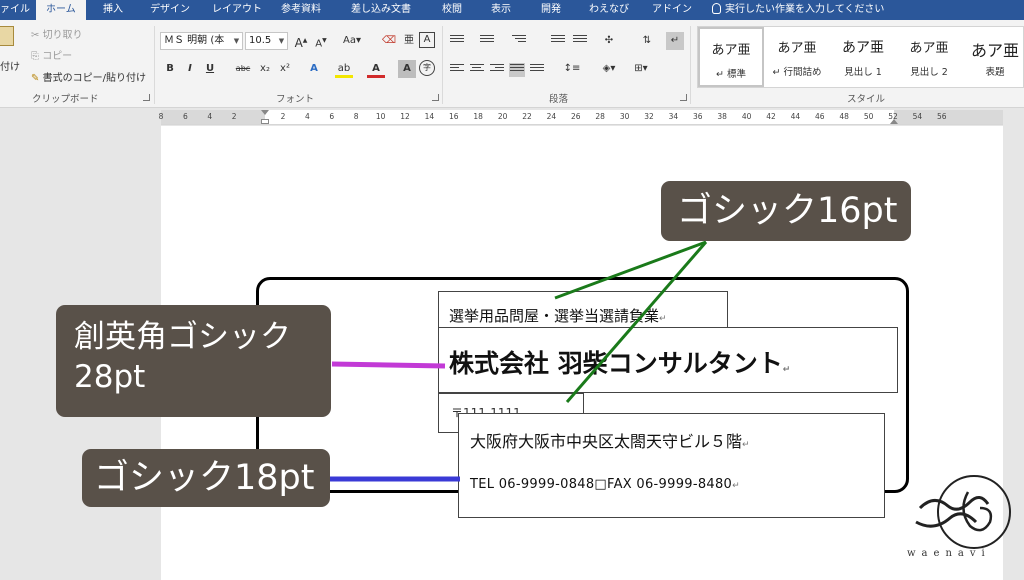 The height and width of the screenshot is (580, 1024). What do you see at coordinates (572, 69) in the screenshot?
I see `line-spacing-icon: ↕≡` at bounding box center [572, 69].